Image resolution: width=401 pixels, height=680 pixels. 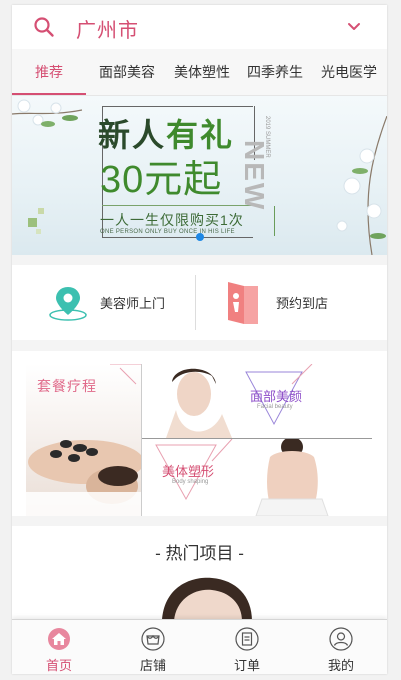 I want to click on hot-item-model-image, so click(x=207, y=598).